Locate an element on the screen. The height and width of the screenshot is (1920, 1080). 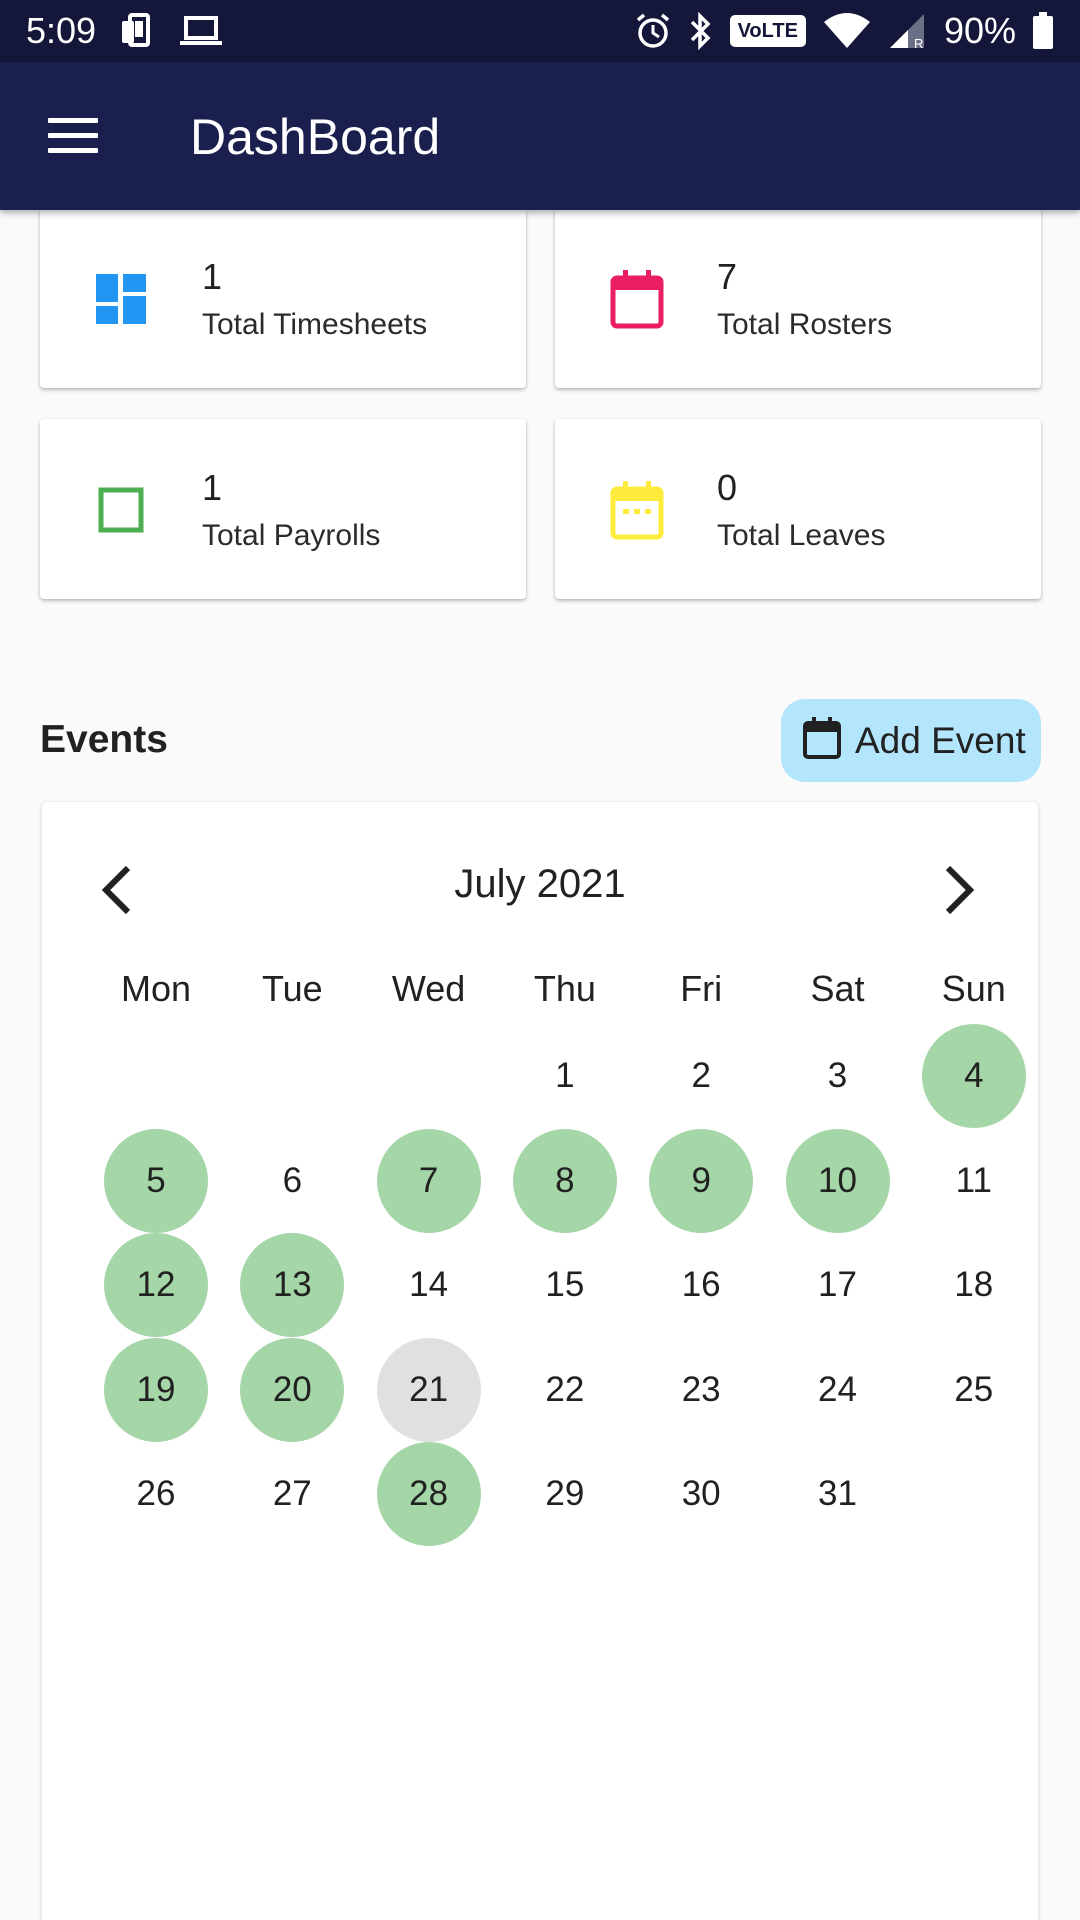
payrolls-card: 1 Total Payrolls is located at coordinates (283, 509).